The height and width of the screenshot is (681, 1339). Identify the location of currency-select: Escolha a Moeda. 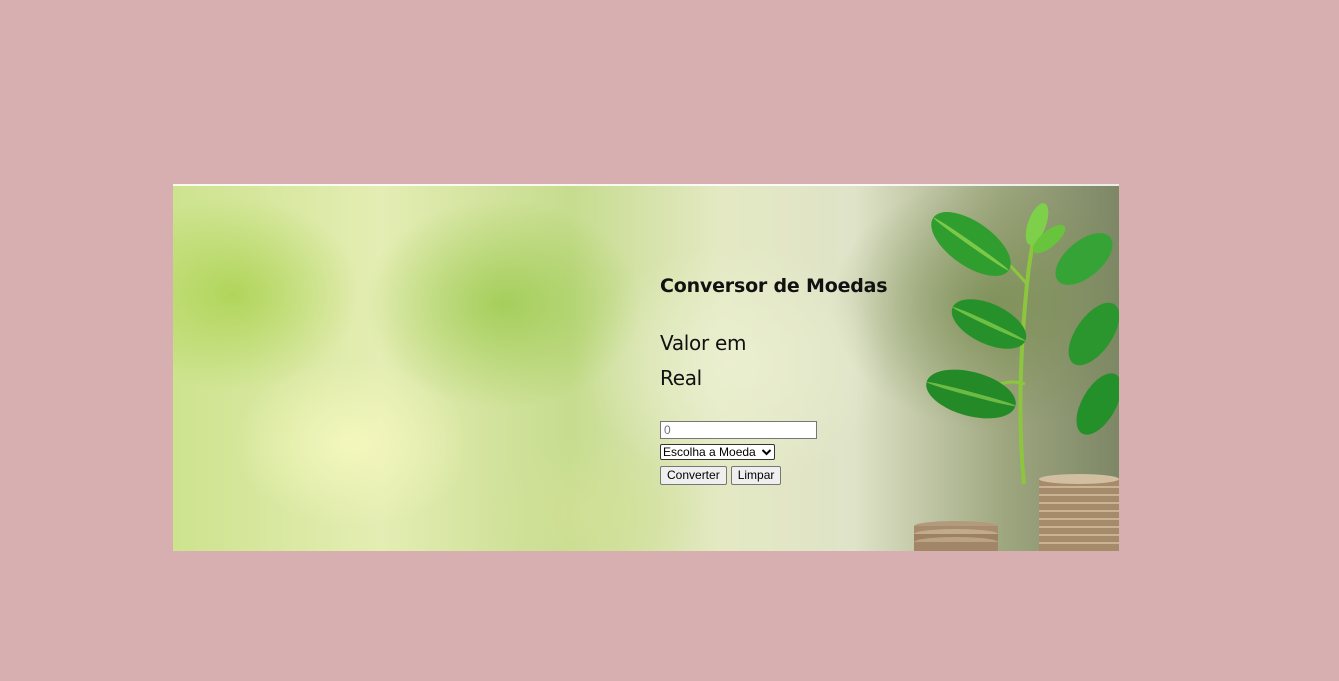
(717, 452).